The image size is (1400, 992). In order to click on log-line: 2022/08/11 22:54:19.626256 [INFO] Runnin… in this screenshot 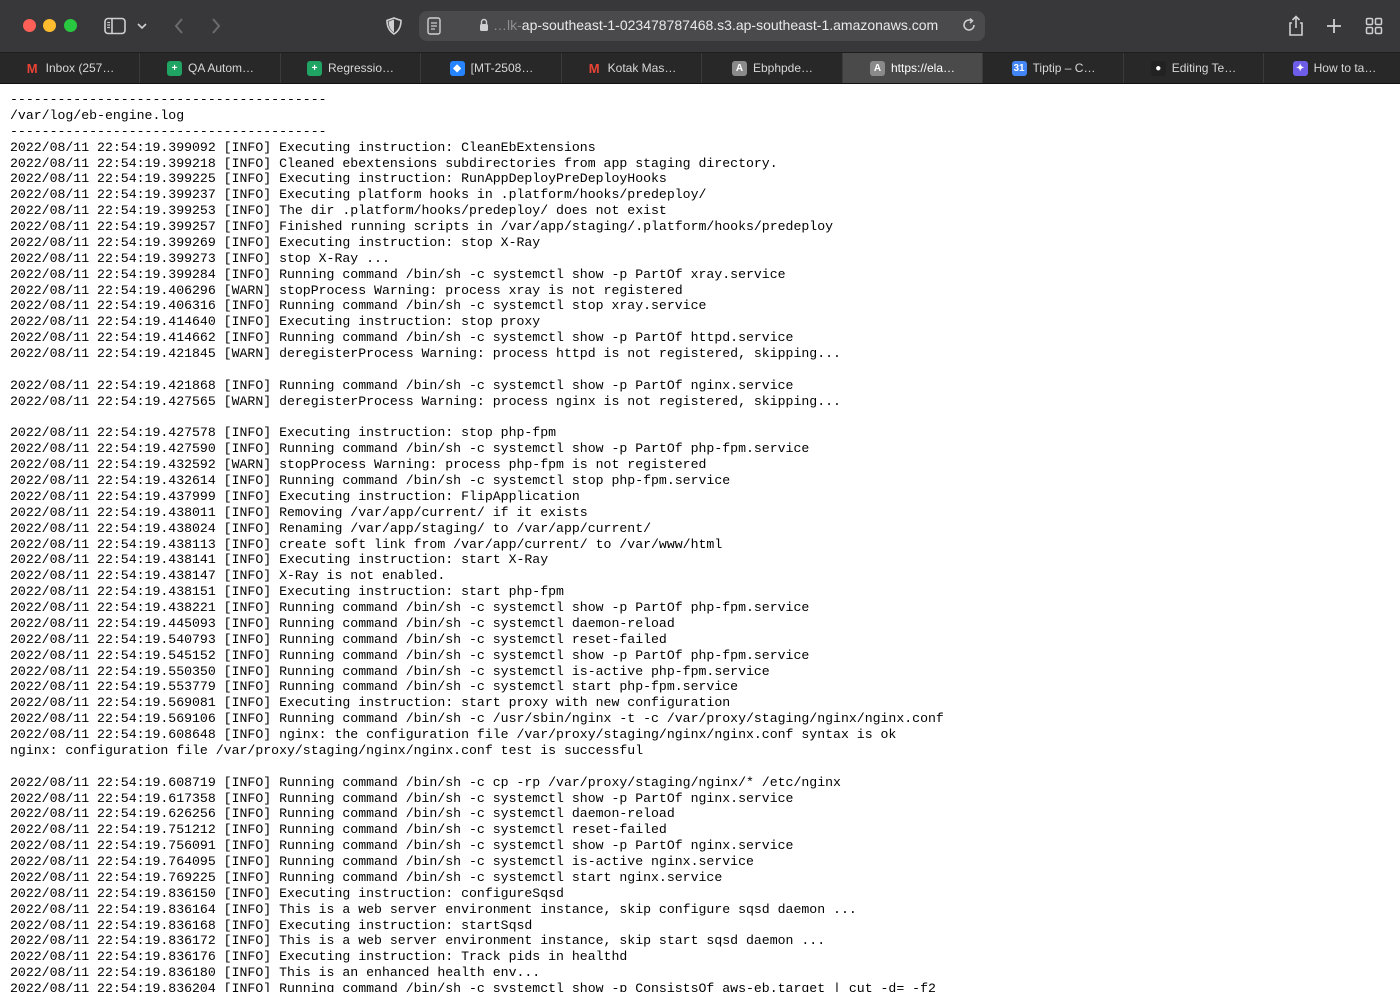, I will do `click(342, 814)`.